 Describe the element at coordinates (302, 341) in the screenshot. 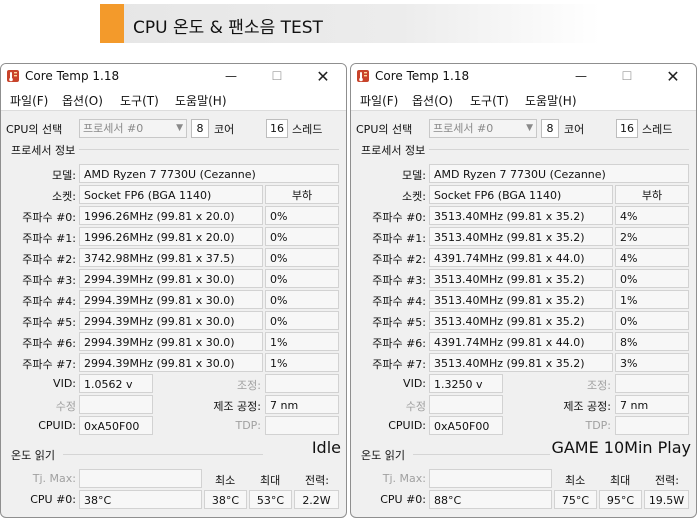

I see `load-value-core-6: 1%` at that location.